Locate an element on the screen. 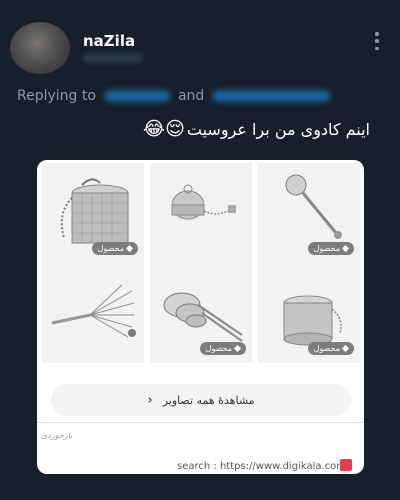 The width and height of the screenshot is (400, 500). view-all-label: مشاهدهٔ همه تصاویر is located at coordinates (208, 400).